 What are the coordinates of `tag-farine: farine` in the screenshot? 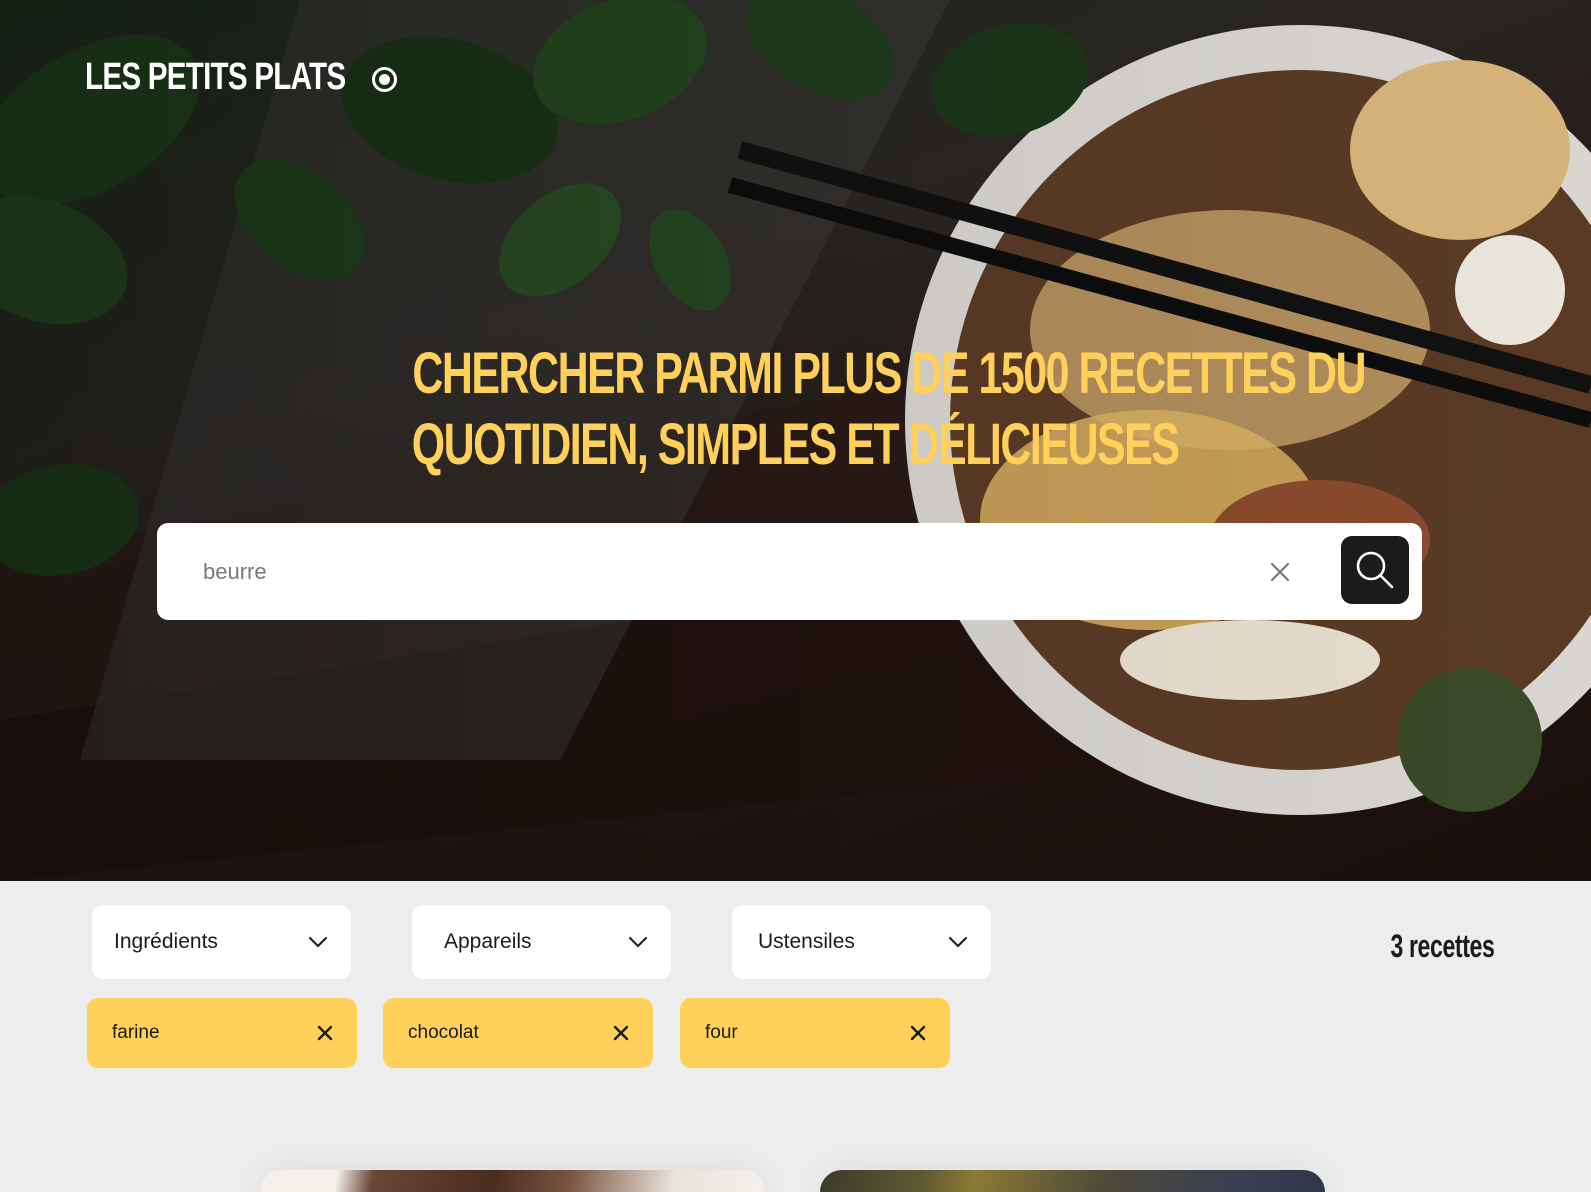 It's located at (222, 1033).